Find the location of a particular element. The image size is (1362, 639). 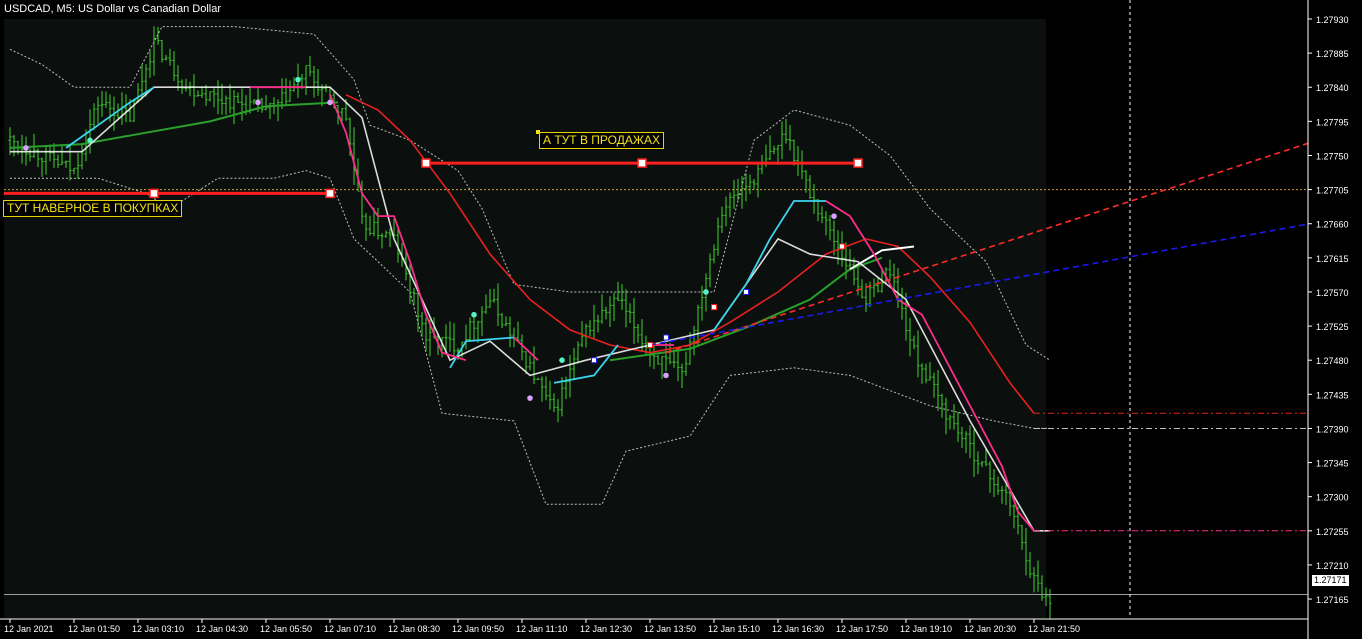

x-tick-label: 12 Jan 15:10 is located at coordinates (734, 629).